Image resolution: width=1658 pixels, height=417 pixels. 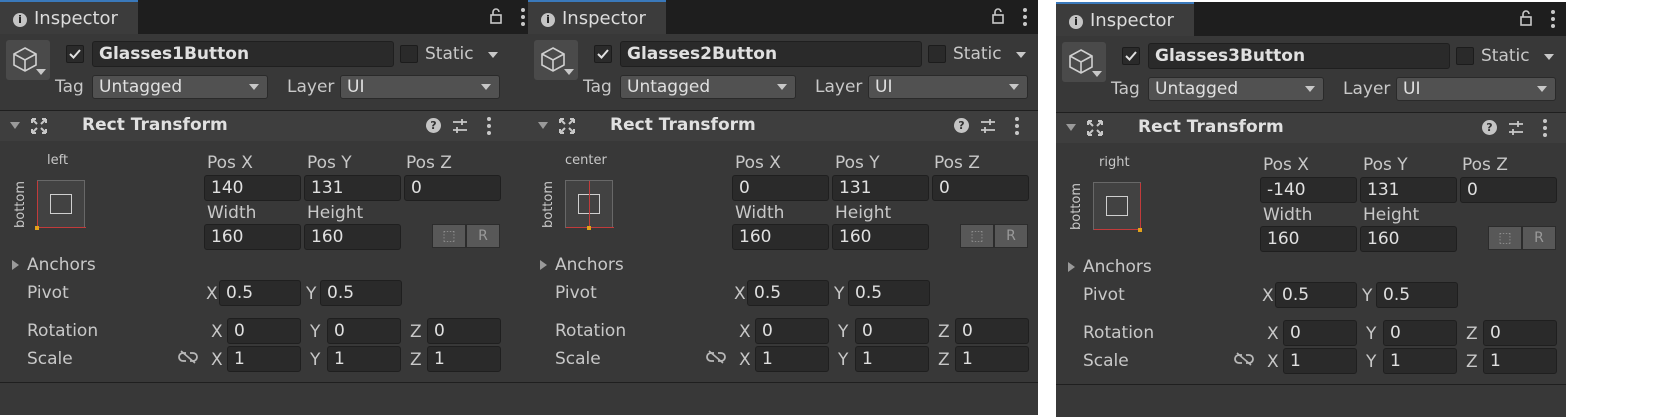 I want to click on pos-x-field: 0, so click(x=780, y=188).